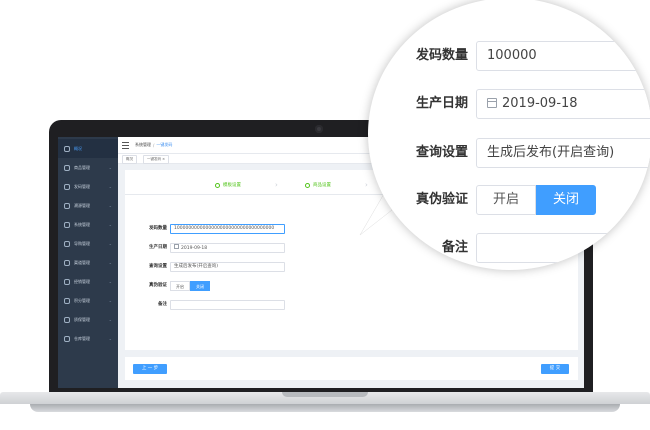  Describe the element at coordinates (276, 185) in the screenshot. I see `chevron-right-icon: ›` at that location.